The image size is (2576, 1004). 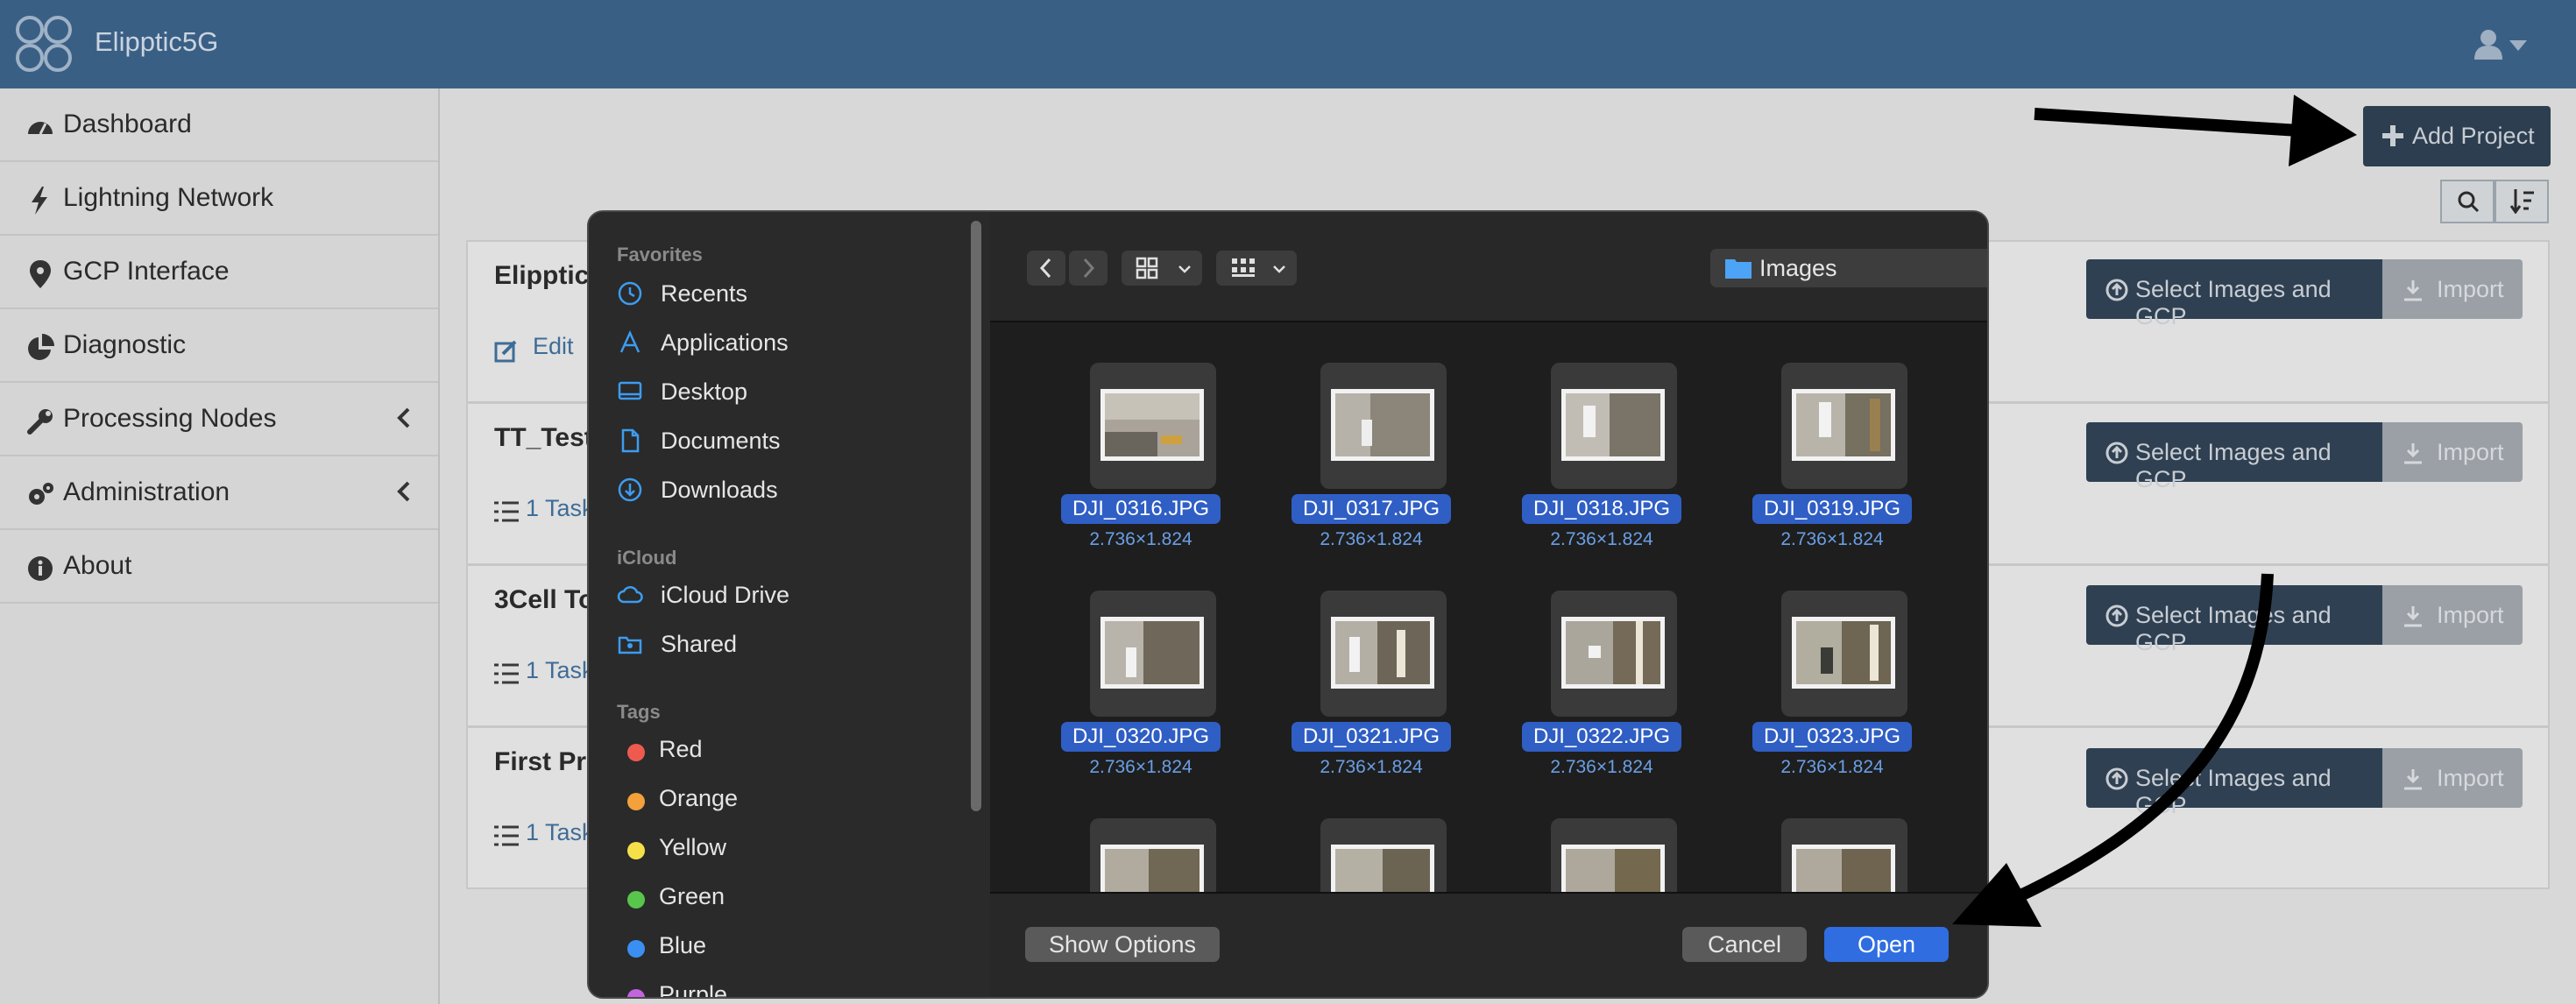 What do you see at coordinates (156, 42) in the screenshot?
I see `brand-name: Elipptic5G` at bounding box center [156, 42].